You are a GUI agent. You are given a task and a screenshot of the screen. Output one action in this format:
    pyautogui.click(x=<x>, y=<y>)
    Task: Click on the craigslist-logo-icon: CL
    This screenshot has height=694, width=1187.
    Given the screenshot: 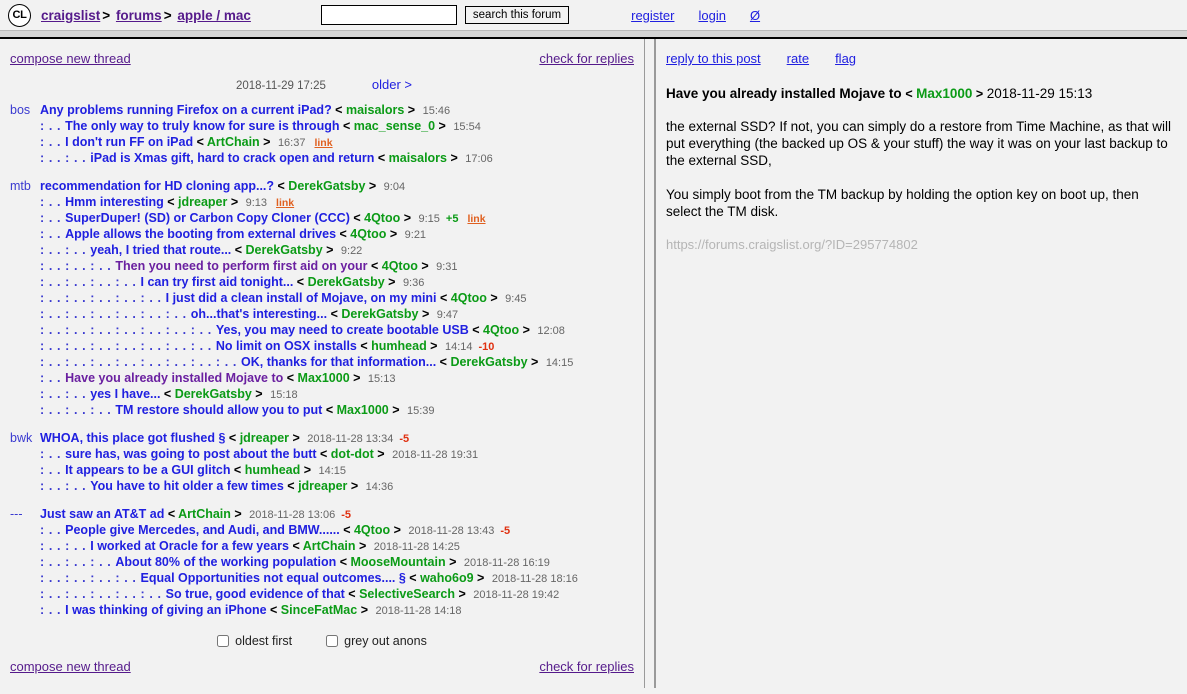 What is the action you would take?
    pyautogui.click(x=19, y=15)
    